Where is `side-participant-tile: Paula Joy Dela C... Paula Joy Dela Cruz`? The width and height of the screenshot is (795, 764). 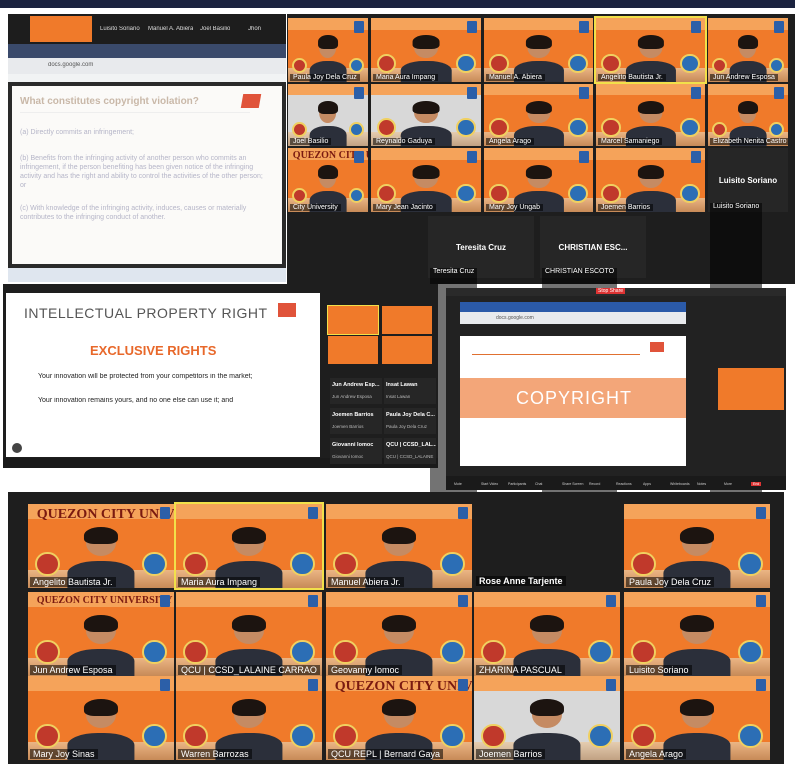
side-participant-tile: Paula Joy Dela C... Paula Joy Dela Cruz is located at coordinates (410, 421).